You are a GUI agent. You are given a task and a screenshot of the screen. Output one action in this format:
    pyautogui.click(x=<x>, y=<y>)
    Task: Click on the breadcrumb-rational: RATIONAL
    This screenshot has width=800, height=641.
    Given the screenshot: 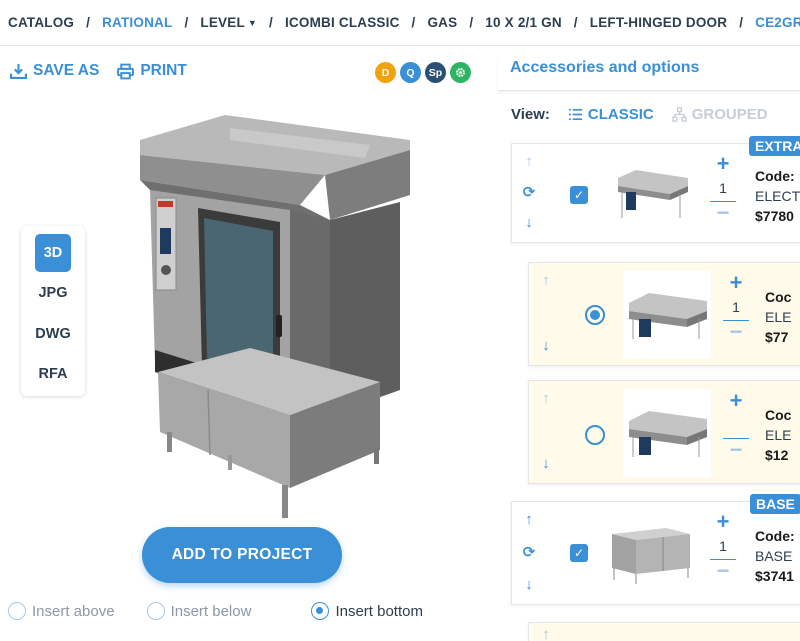 What is the action you would take?
    pyautogui.click(x=137, y=22)
    